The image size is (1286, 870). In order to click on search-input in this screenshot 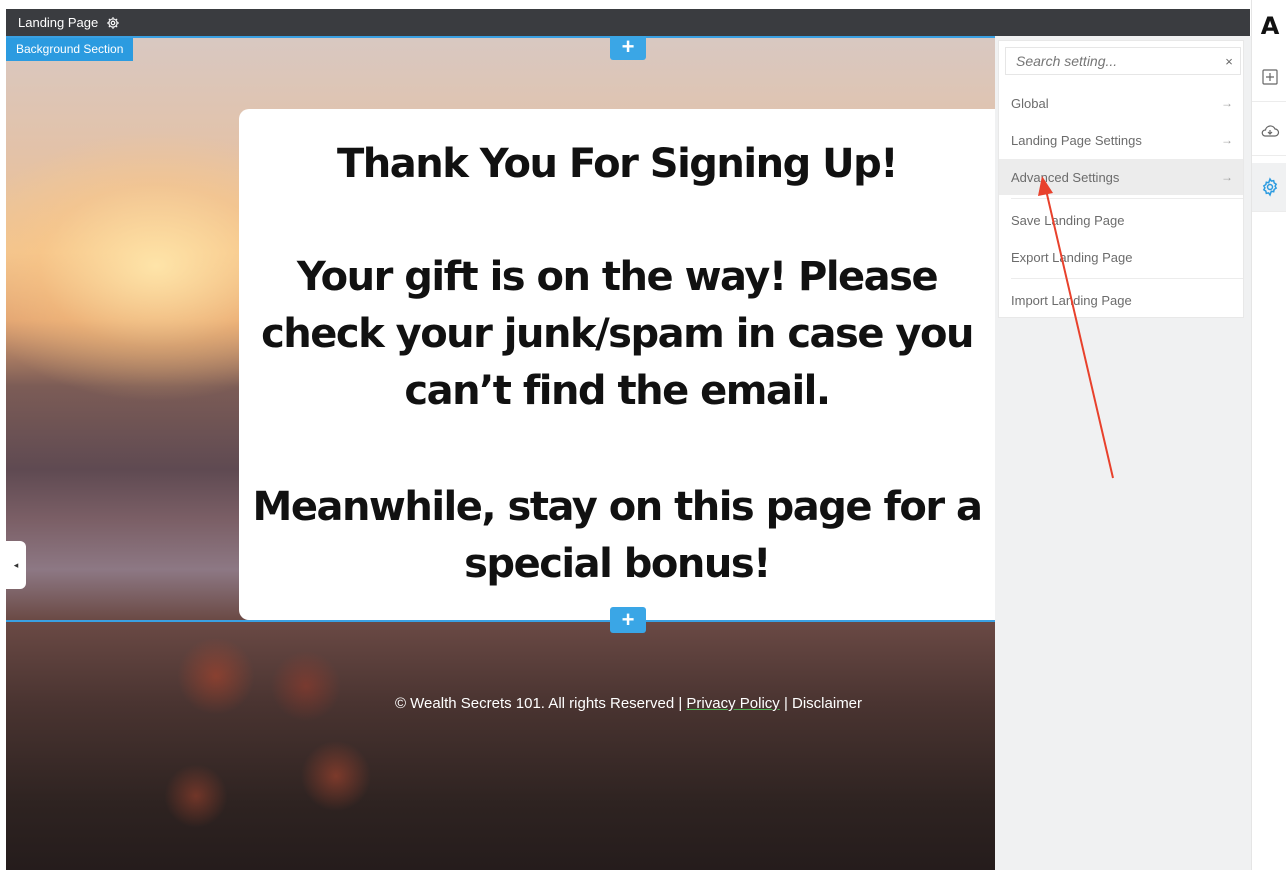, I will do `click(1112, 61)`.